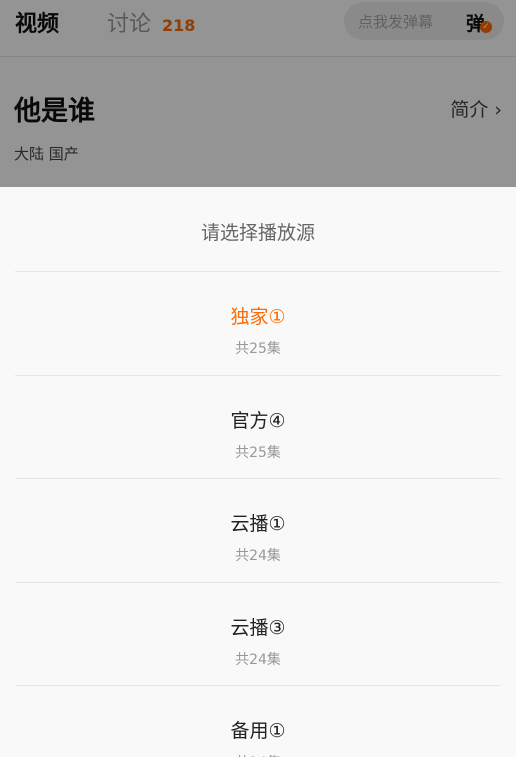 The image size is (516, 757). What do you see at coordinates (258, 421) in the screenshot?
I see `source-option-name: 官方④` at bounding box center [258, 421].